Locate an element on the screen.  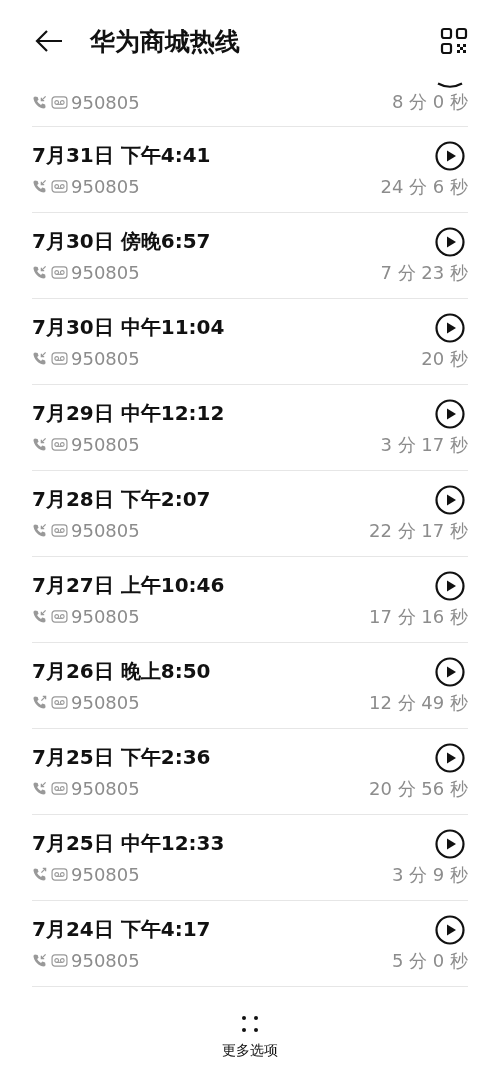
call-duration: 12 分 49 秒 is located at coordinates (418, 702).